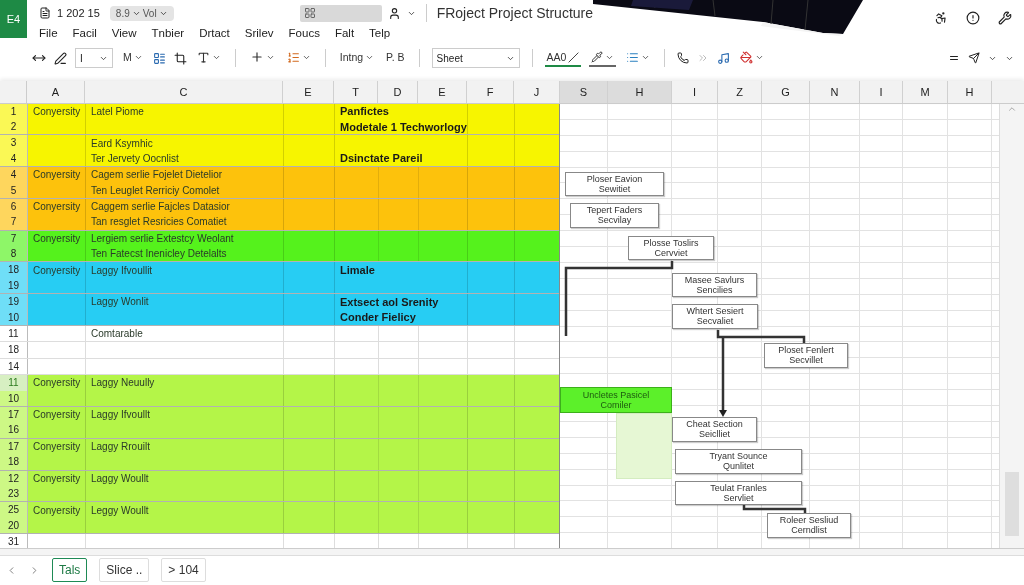  What do you see at coordinates (159, 254) in the screenshot?
I see `cell-text: Ten Fatecst Inenicley Detelalts` at bounding box center [159, 254].